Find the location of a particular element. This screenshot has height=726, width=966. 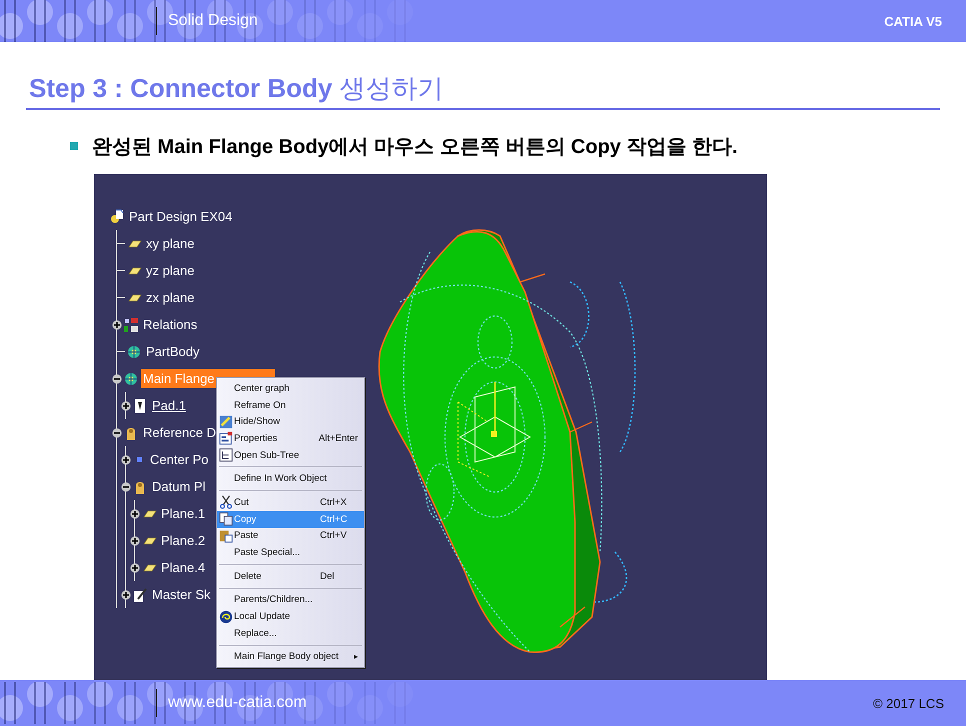

hide-show-icon is located at coordinates (225, 421).